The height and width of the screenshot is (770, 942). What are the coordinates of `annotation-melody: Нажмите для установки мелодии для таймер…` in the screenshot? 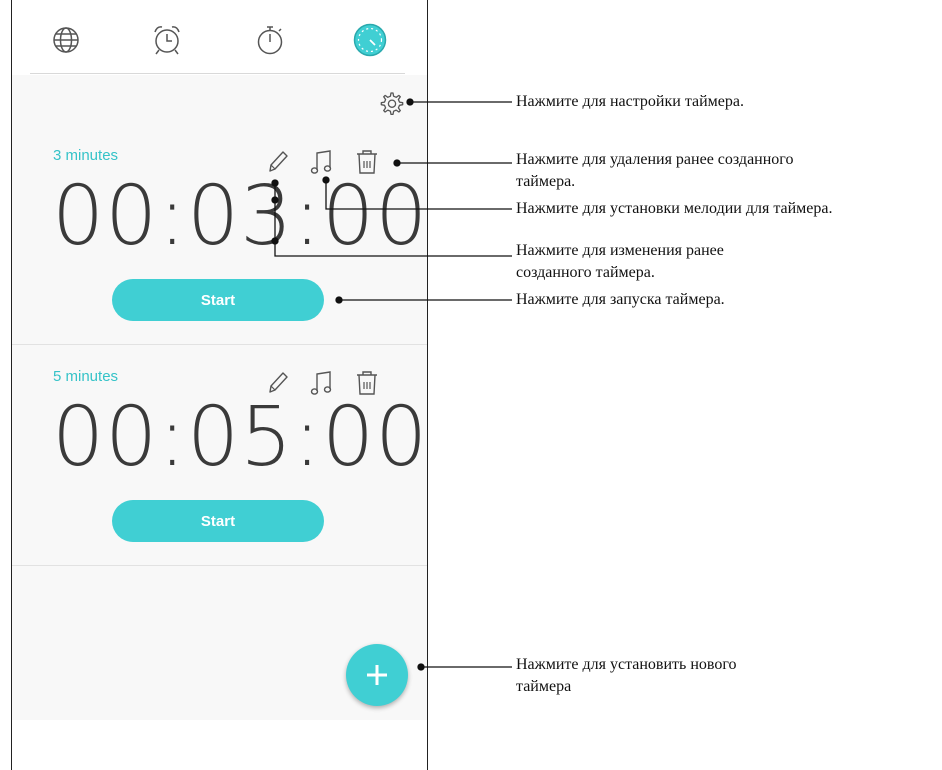 It's located at (674, 208).